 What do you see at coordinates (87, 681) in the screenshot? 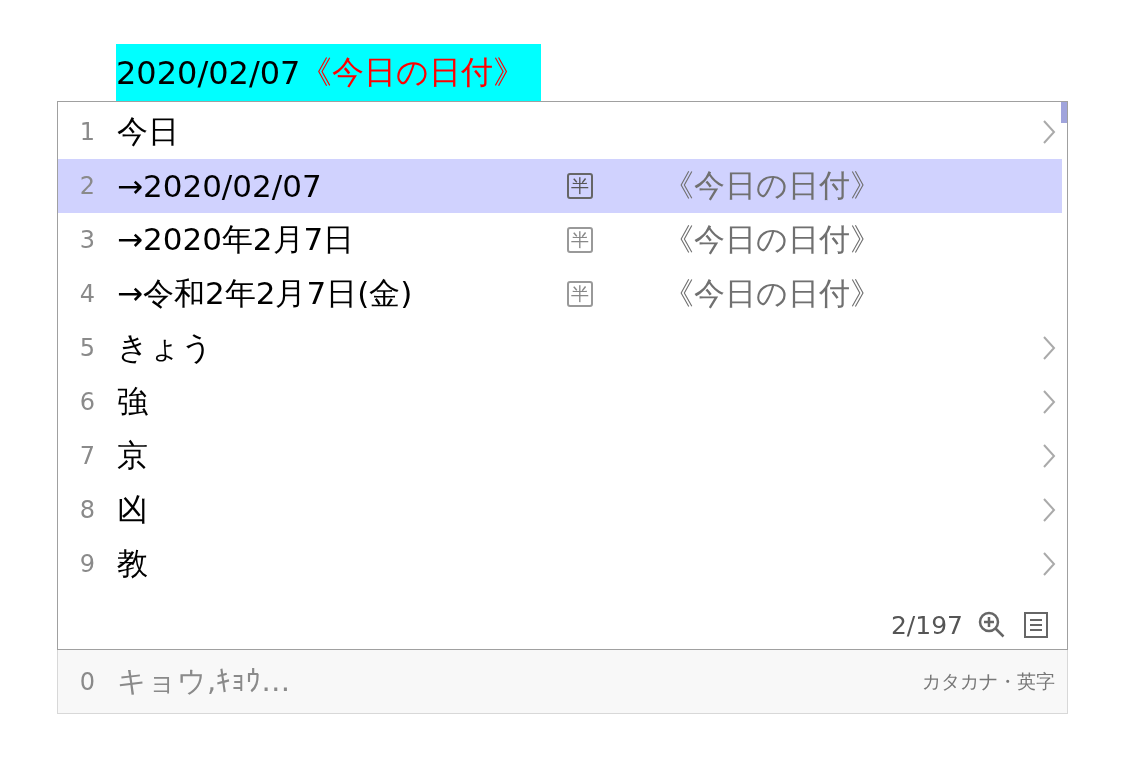
I see `bottom-number: 0` at bounding box center [87, 681].